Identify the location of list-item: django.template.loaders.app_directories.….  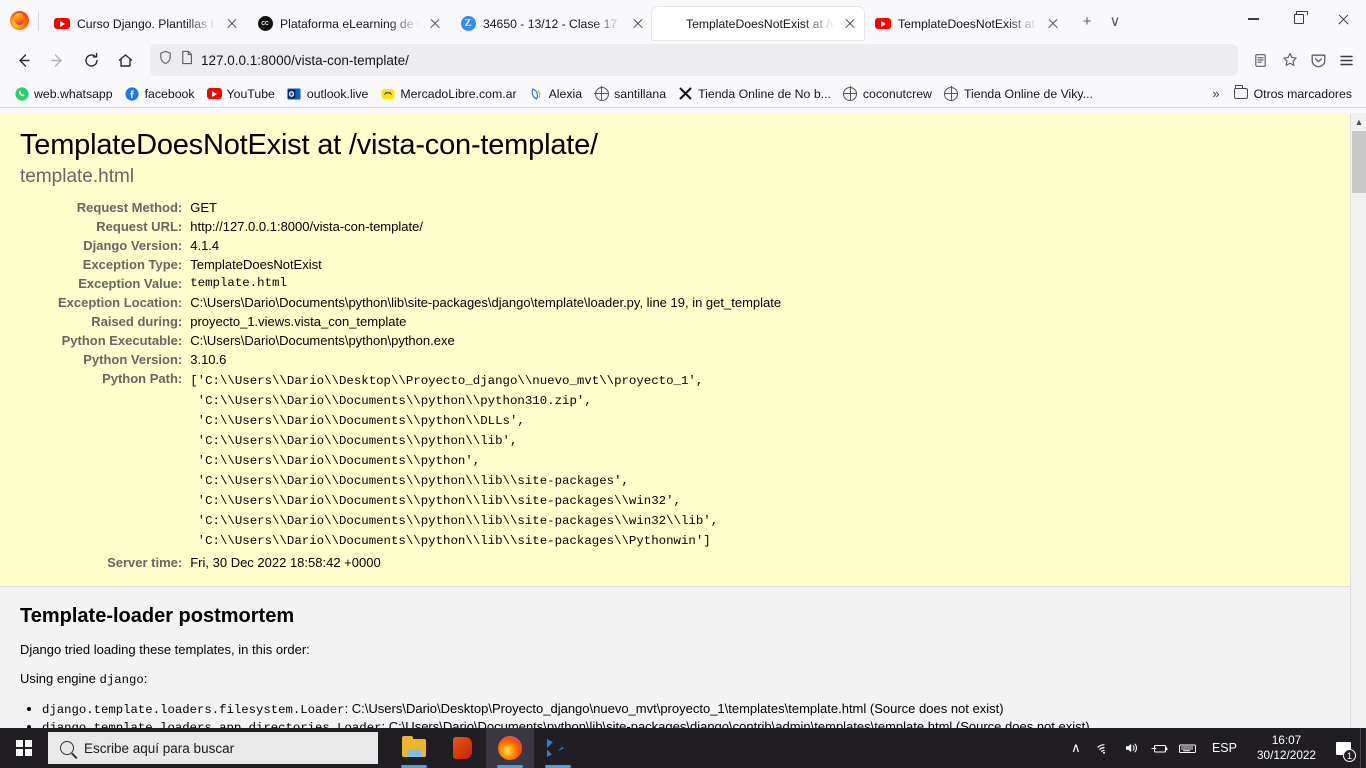
(686, 723).